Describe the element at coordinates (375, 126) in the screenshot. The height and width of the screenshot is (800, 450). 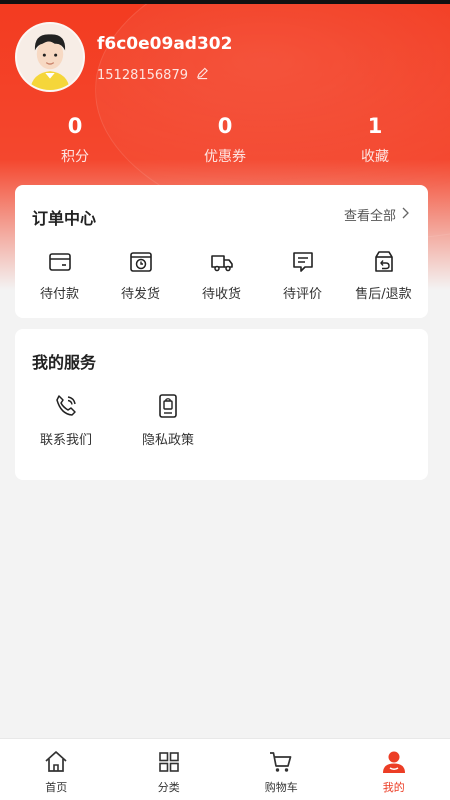
I see `stat-value: 1` at that location.